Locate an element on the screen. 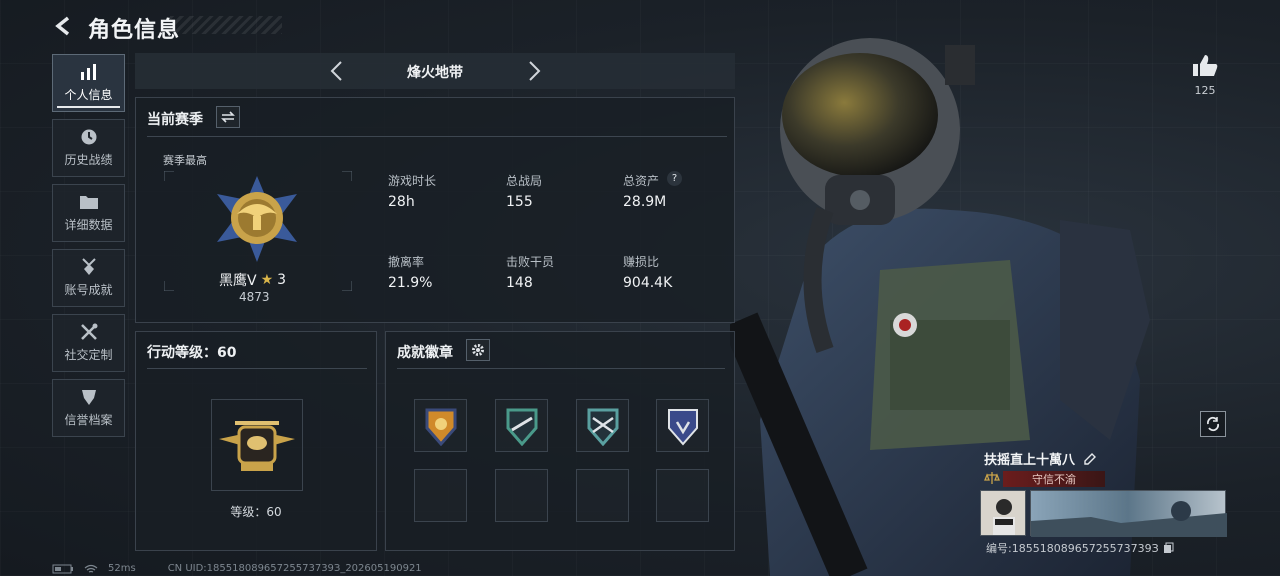  stat-value: 28.9M is located at coordinates (645, 202).